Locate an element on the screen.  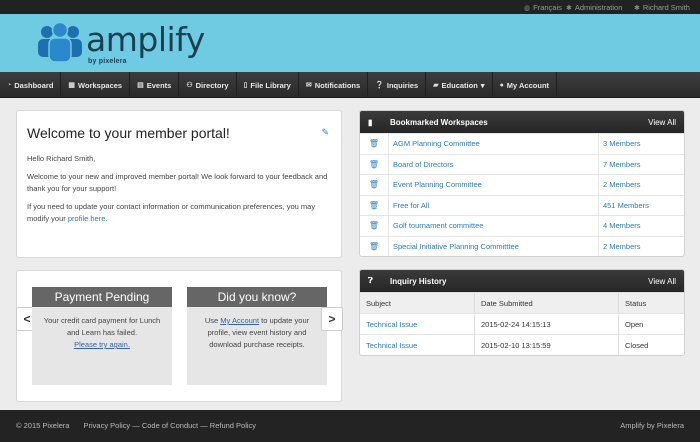
table-row: 🗑︎ Event Planning Committee 2 Members is located at coordinates (522, 184).